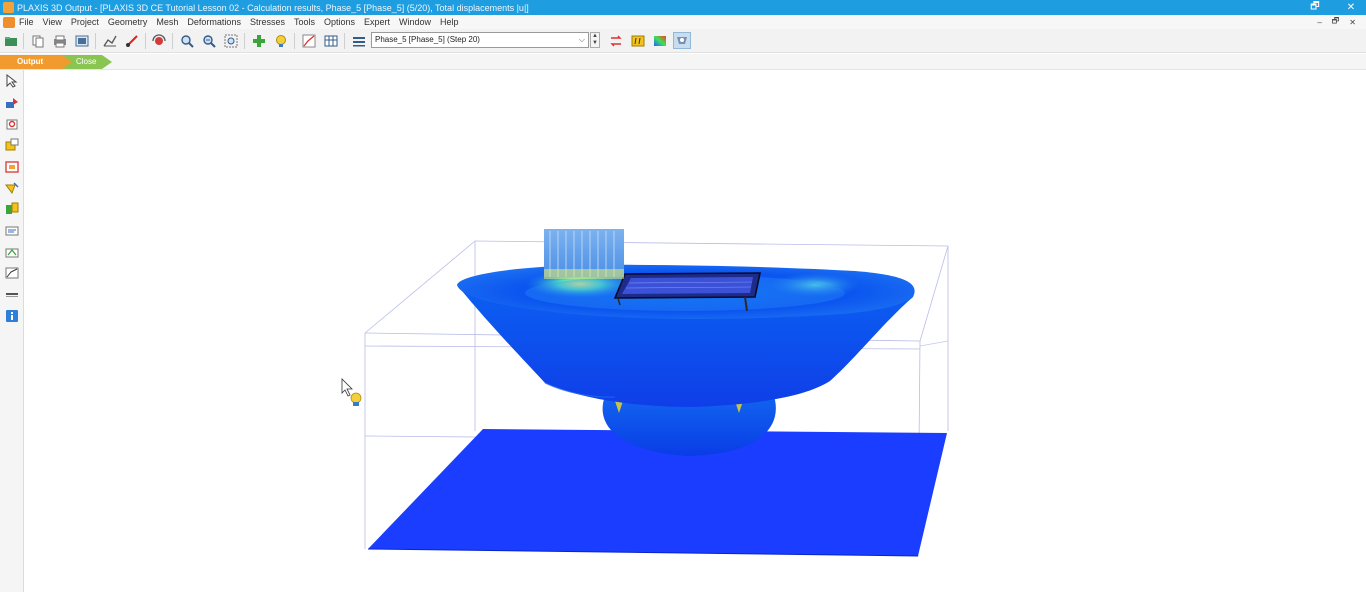 The height and width of the screenshot is (592, 1366). Describe the element at coordinates (12, 331) in the screenshot. I see `side-toolbar` at that location.